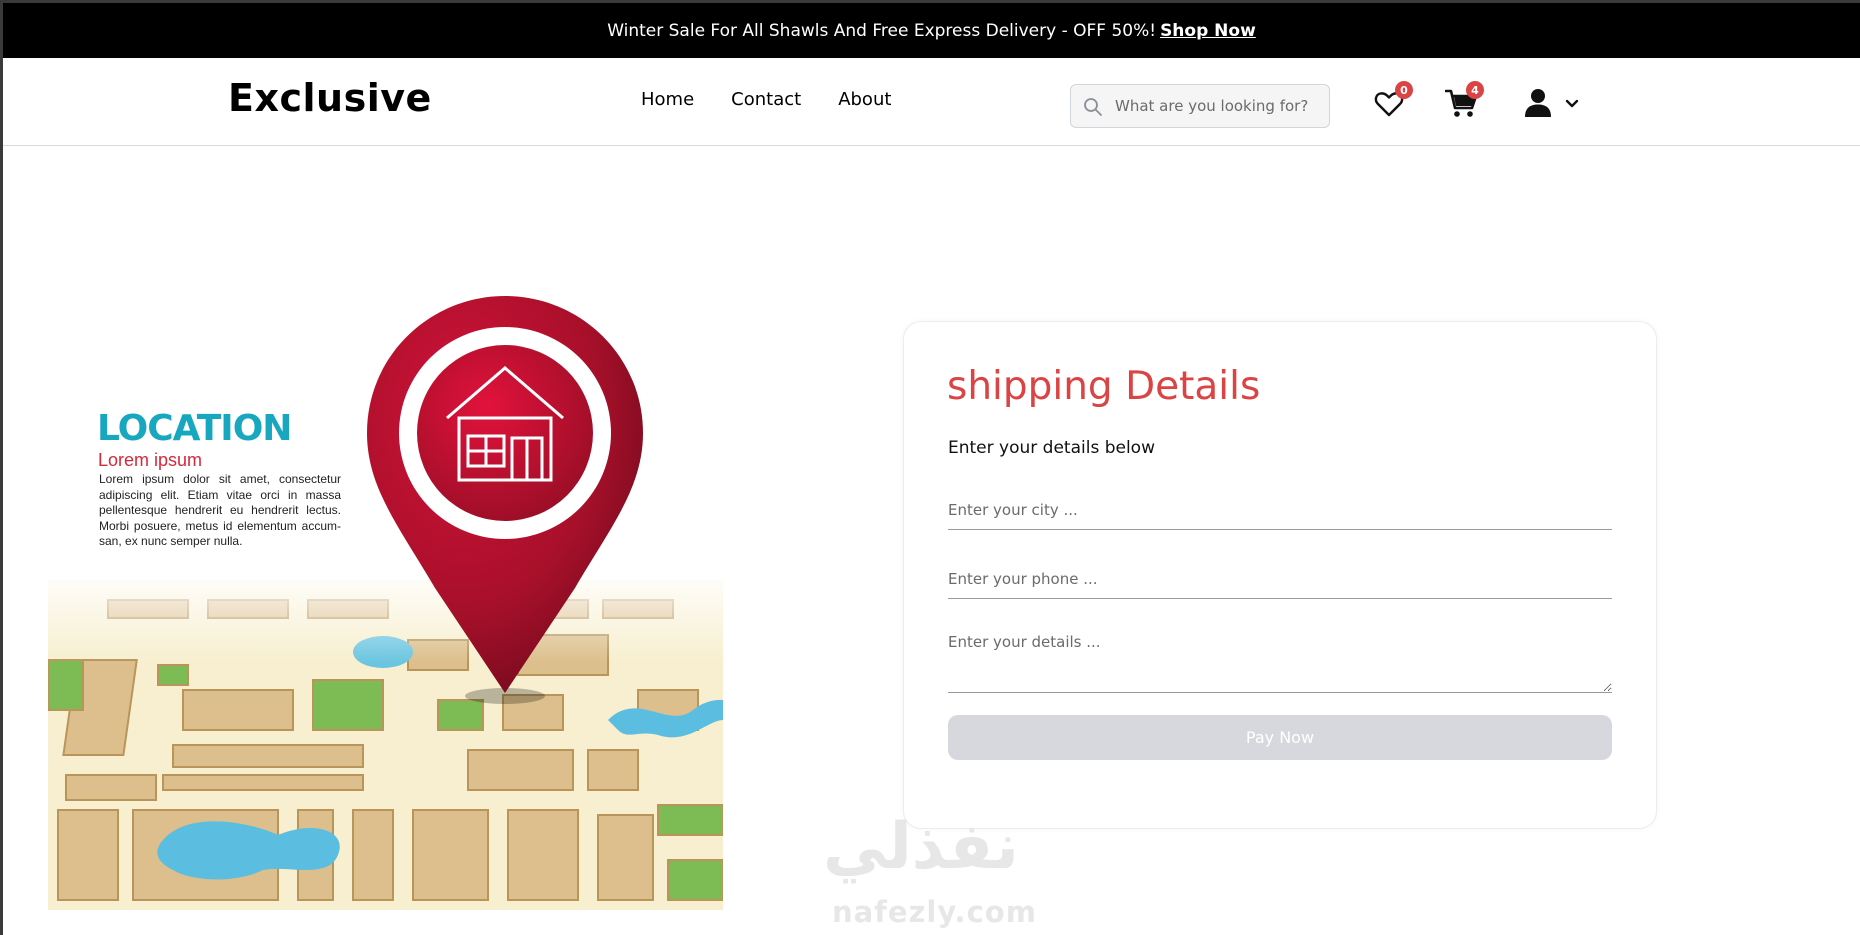 The image size is (1860, 935). I want to click on nav-home: Home, so click(667, 99).